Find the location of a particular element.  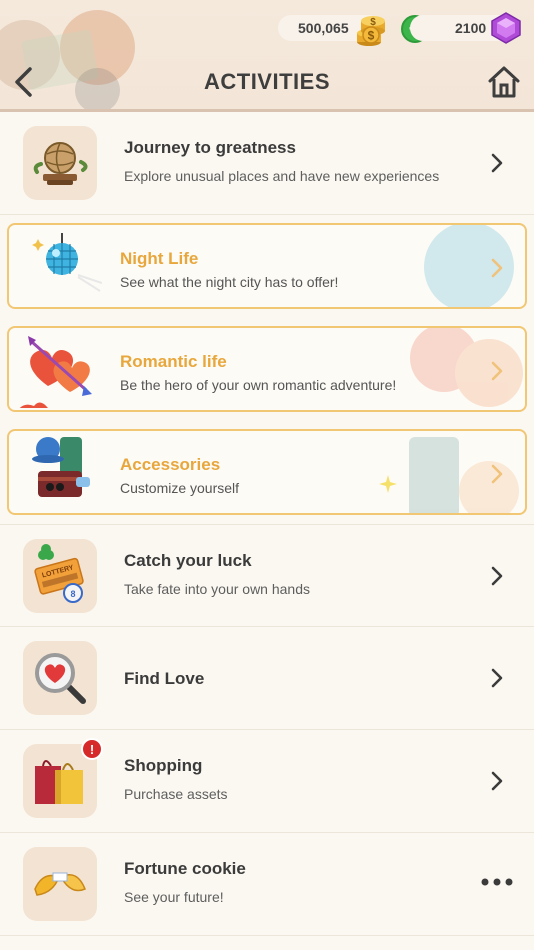

more-dots-icon is located at coordinates (497, 882).